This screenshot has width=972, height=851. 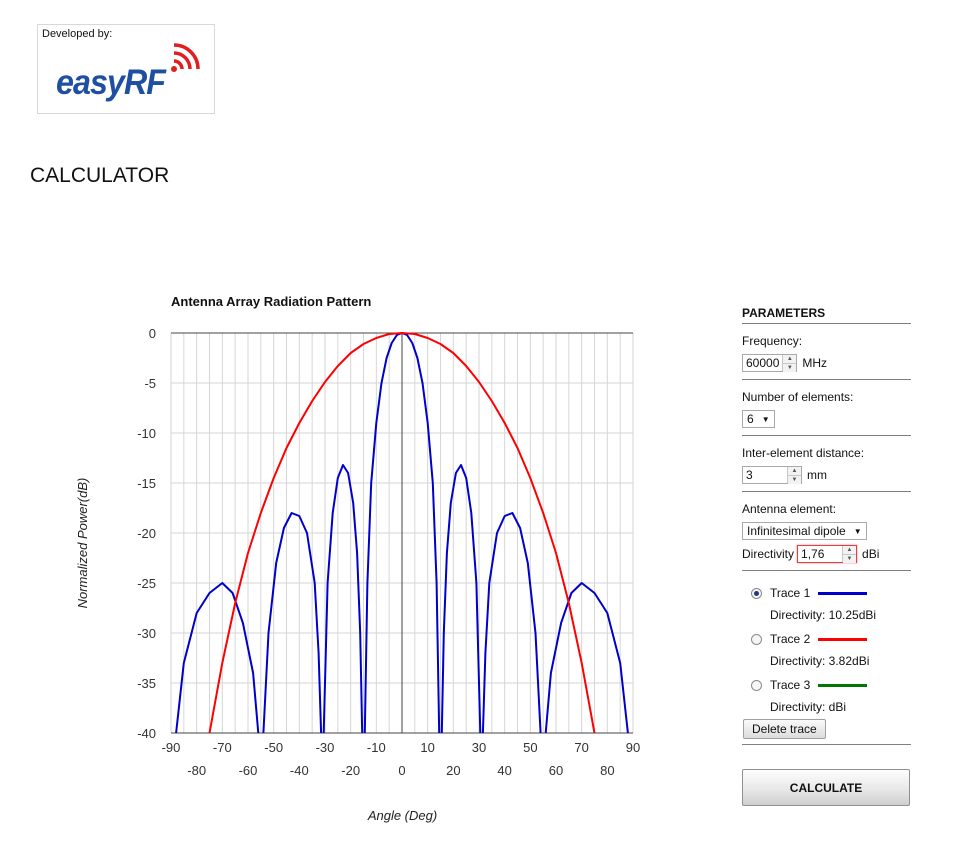 What do you see at coordinates (171, 747) in the screenshot?
I see `x-tick-label: -90` at bounding box center [171, 747].